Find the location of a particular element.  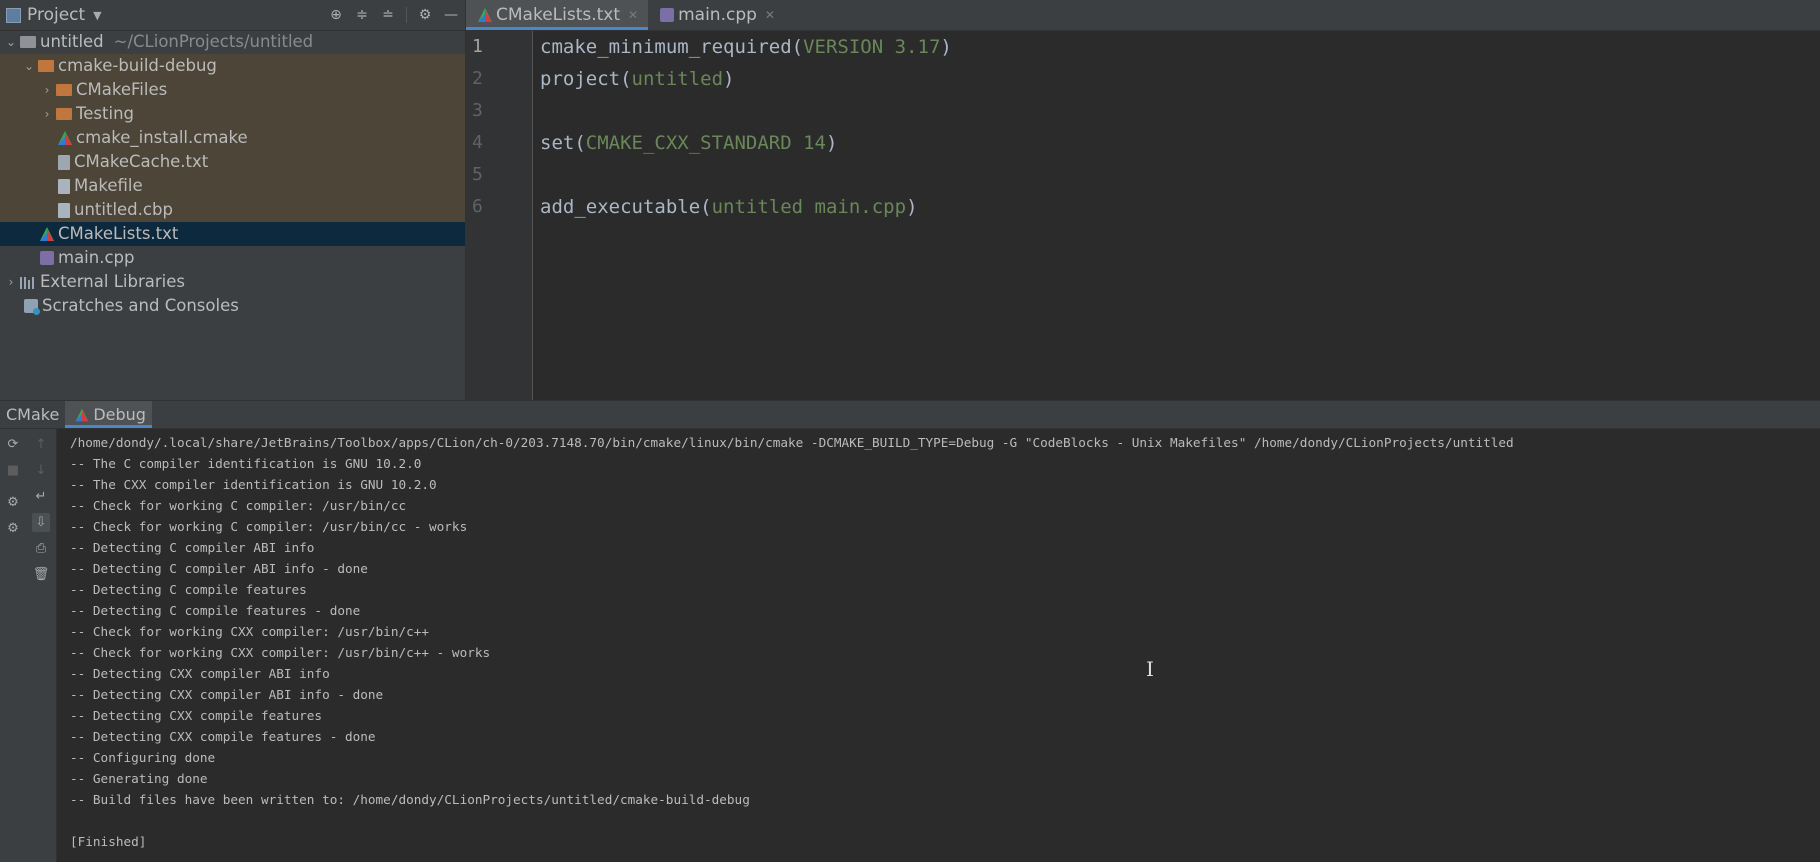

editor-tab-bar: CMakeLists.txt ✕ main.cpp ✕ is located at coordinates (1143, 15).